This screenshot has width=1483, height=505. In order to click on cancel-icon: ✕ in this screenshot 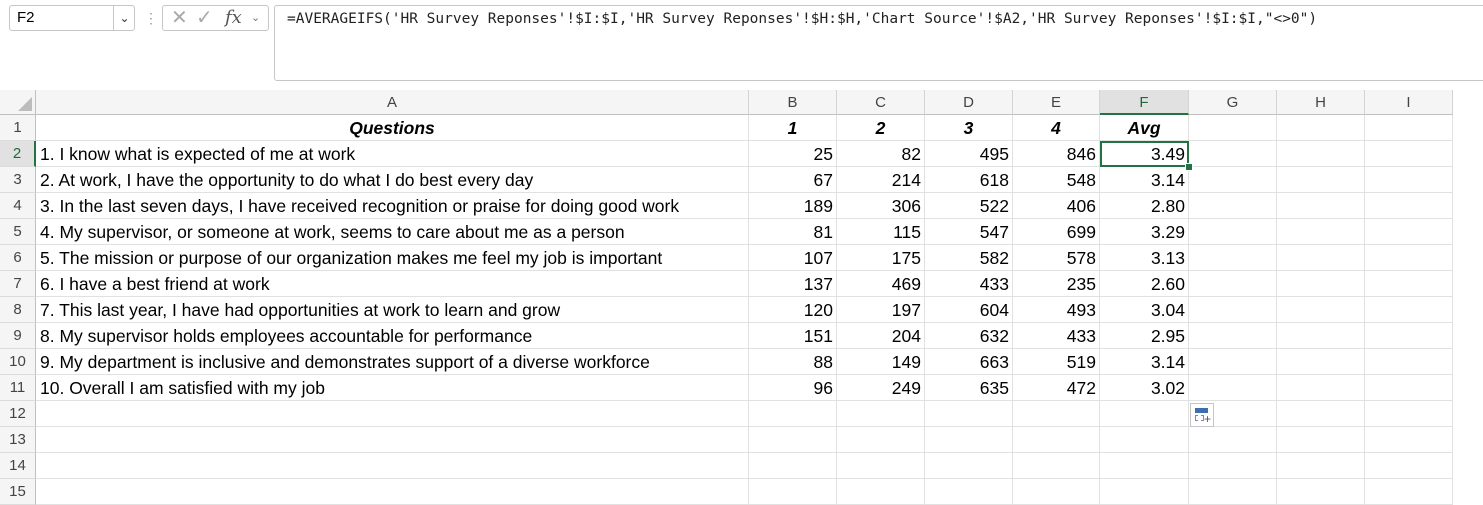, I will do `click(179, 18)`.